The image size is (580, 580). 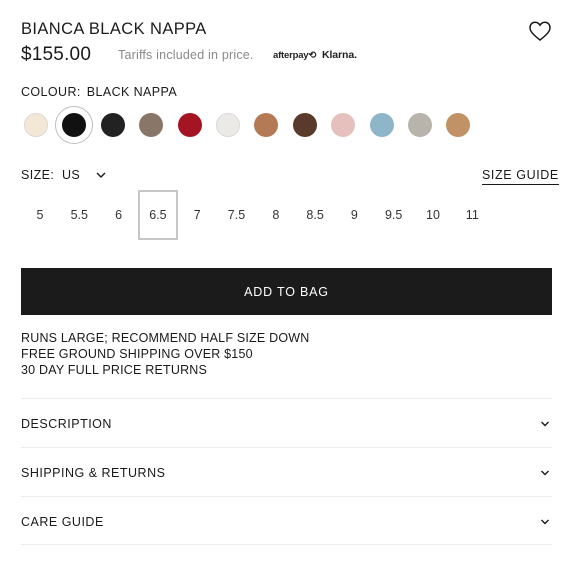 I want to click on note-returns: 30 DAY FULL PRICE RETURNS, so click(x=114, y=369).